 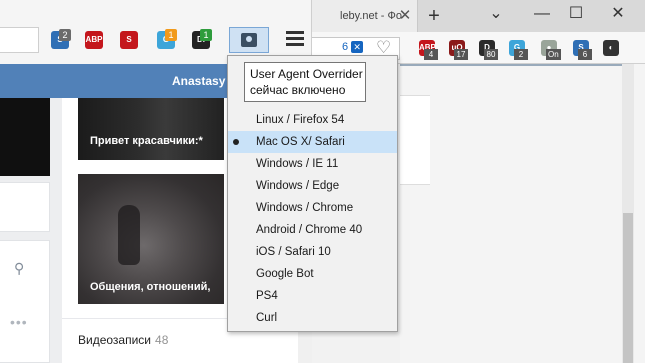 I want to click on s-ext-extension-button: S2, so click(x=61, y=40).